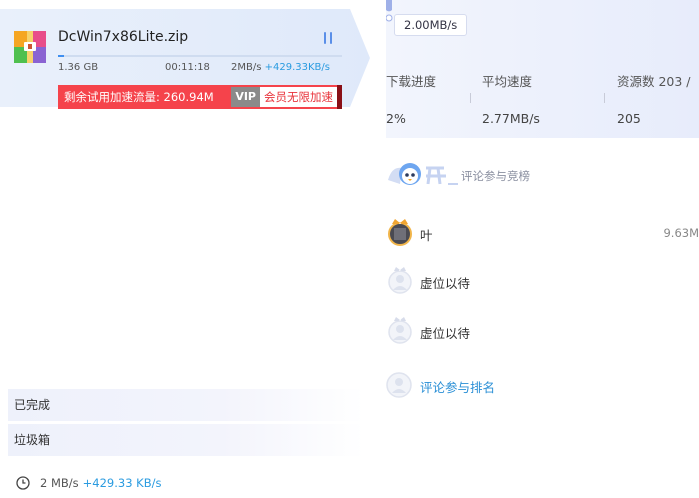 This screenshot has height=498, width=699. What do you see at coordinates (457, 386) in the screenshot?
I see `join-ranking-label: 评论参与排名` at bounding box center [457, 386].